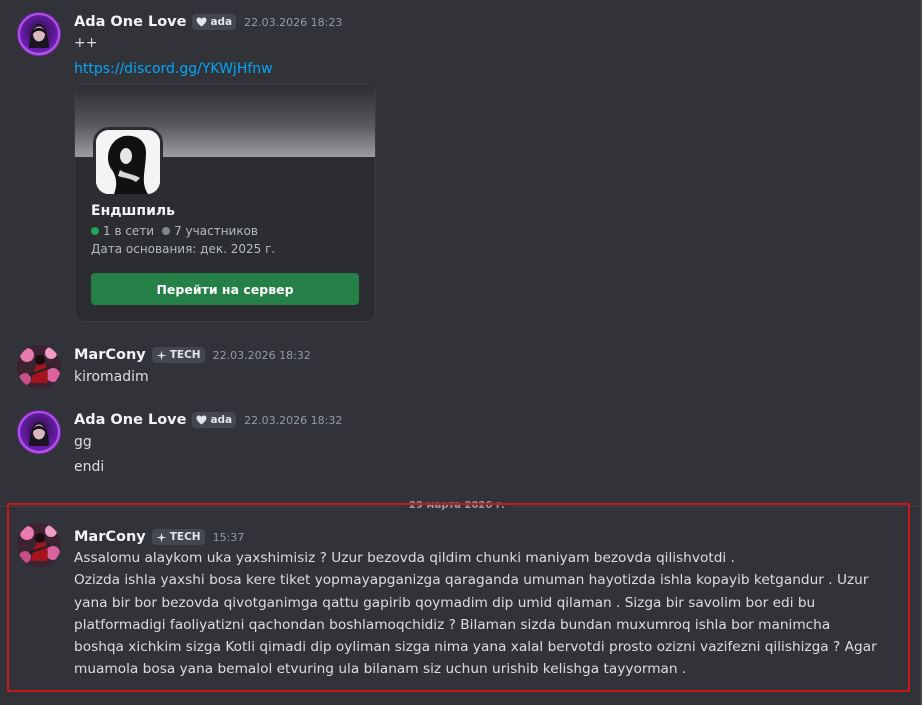  What do you see at coordinates (129, 231) in the screenshot?
I see `online-count: 1 в сети` at bounding box center [129, 231].